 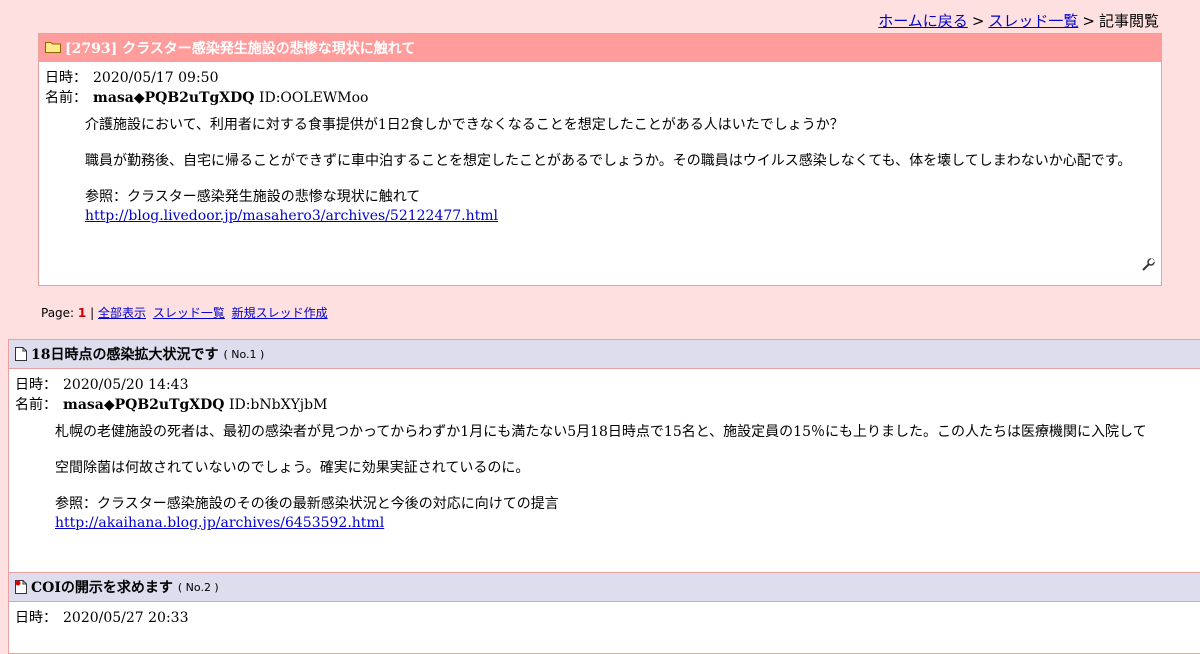 What do you see at coordinates (604, 354) in the screenshot?
I see `reply-header: 18日時点の感染拡大状況です ( No.1 )` at bounding box center [604, 354].